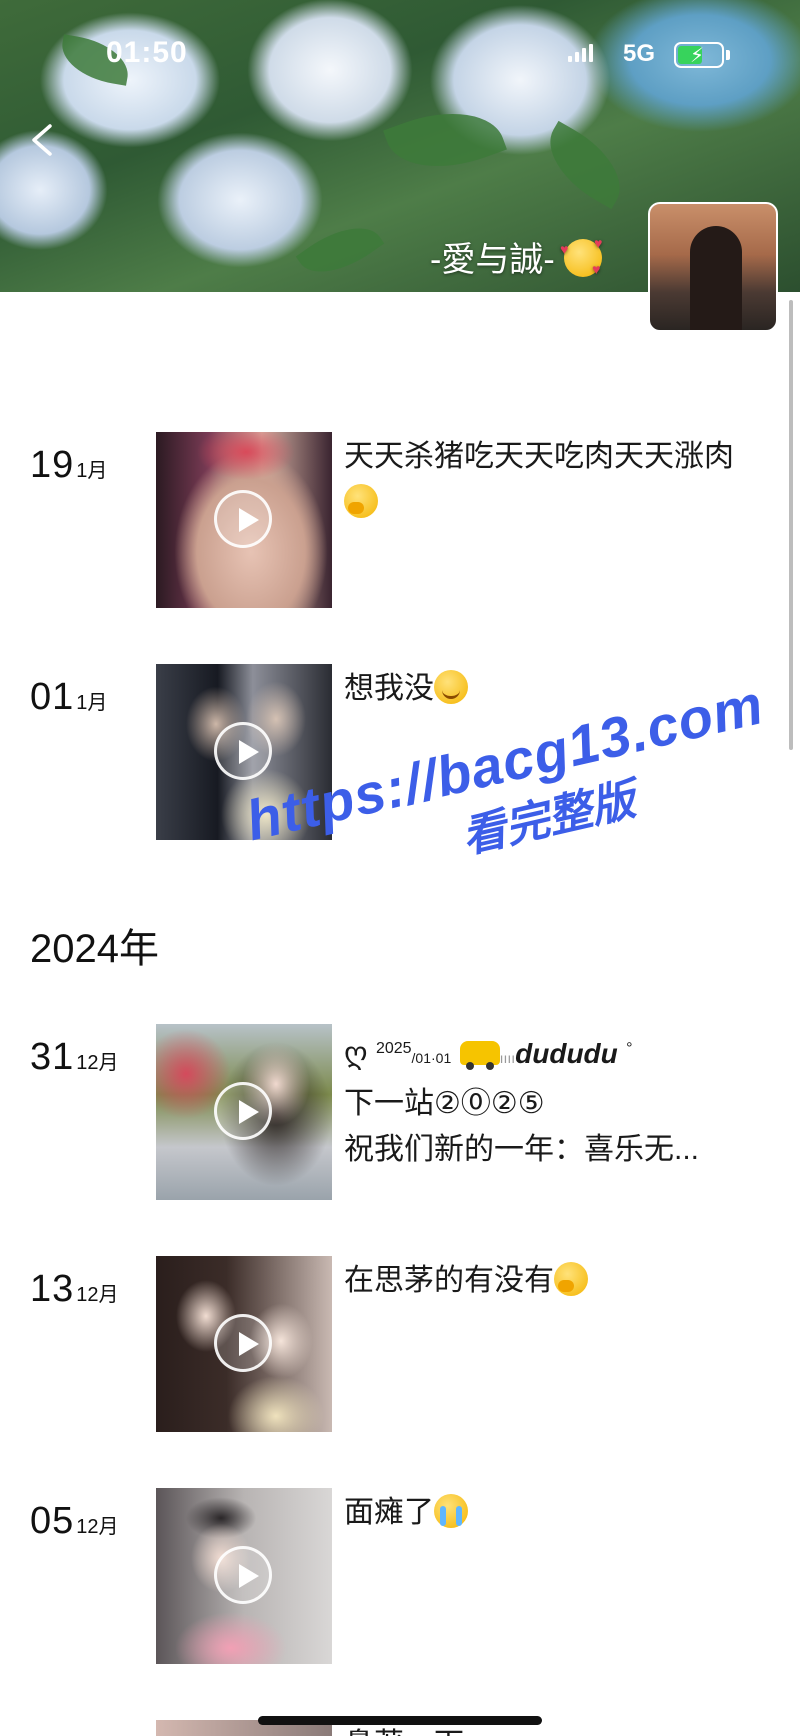  I want to click on caption-line1-prefix: ღ, so click(356, 1053).